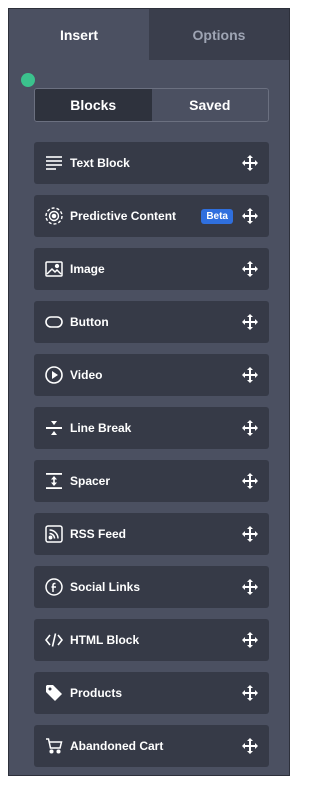  I want to click on blocks-saved-toggle: Blocks Saved, so click(151, 105).